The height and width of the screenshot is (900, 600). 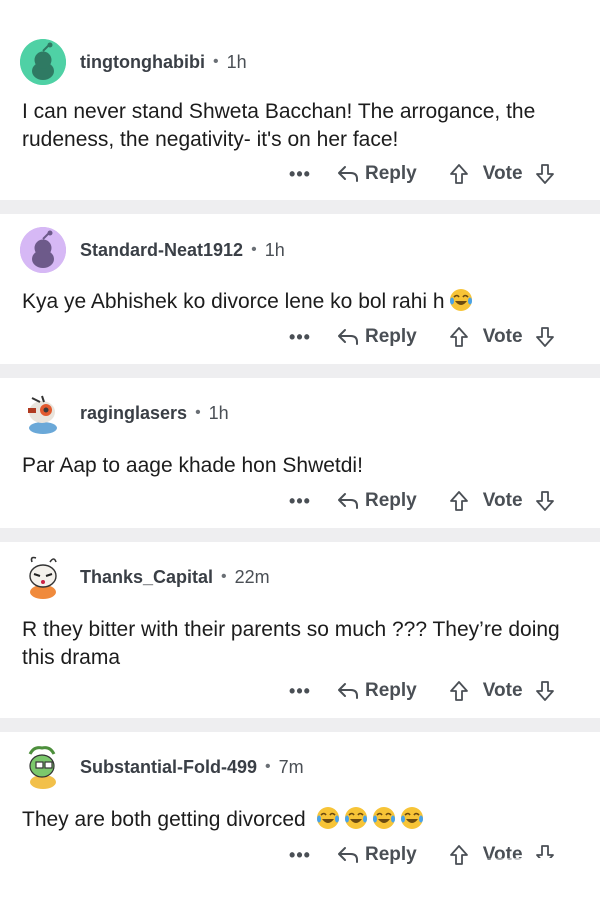 I want to click on username: Thanks_Capital, so click(x=146, y=577).